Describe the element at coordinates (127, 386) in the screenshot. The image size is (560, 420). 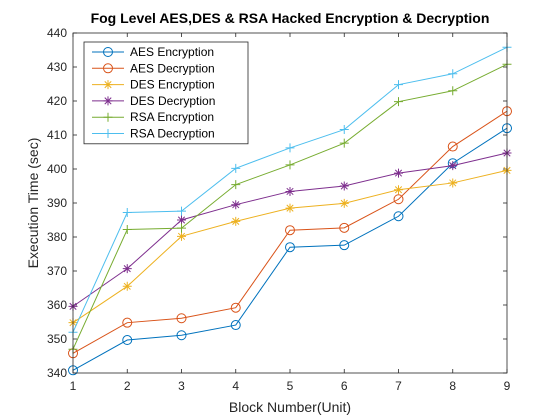
I see `x-tick-label: 2` at that location.